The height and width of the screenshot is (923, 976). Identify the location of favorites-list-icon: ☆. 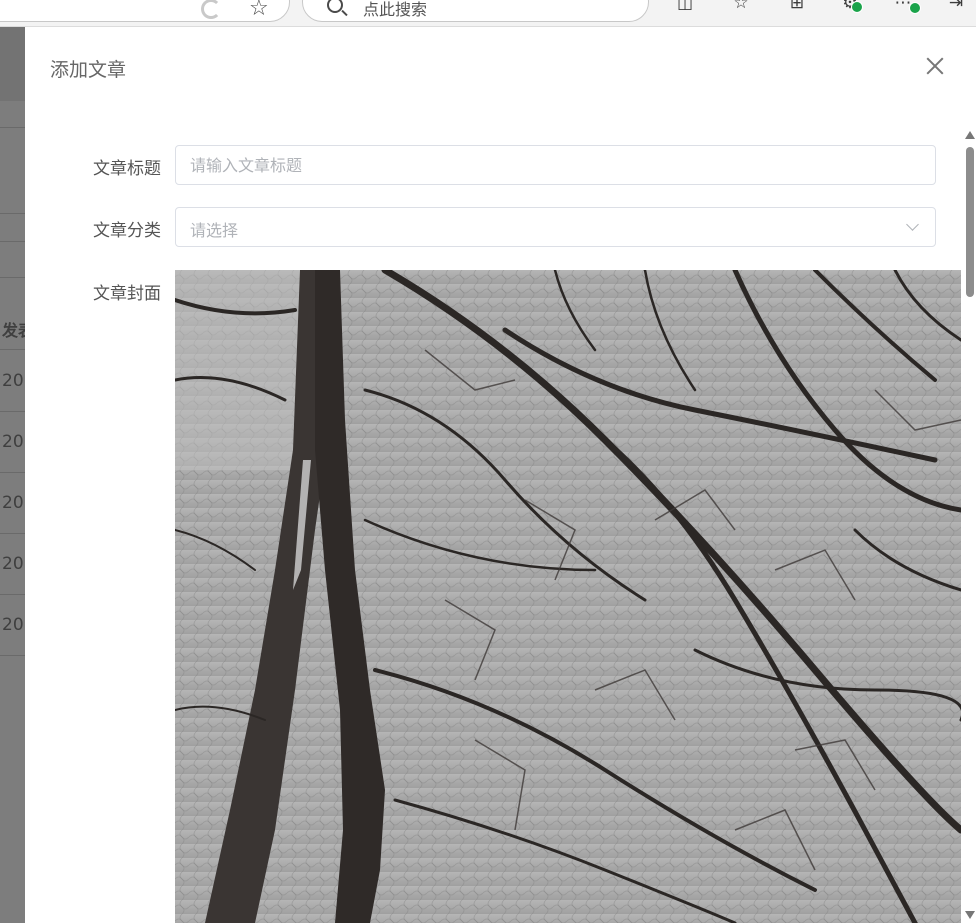
(741, 6).